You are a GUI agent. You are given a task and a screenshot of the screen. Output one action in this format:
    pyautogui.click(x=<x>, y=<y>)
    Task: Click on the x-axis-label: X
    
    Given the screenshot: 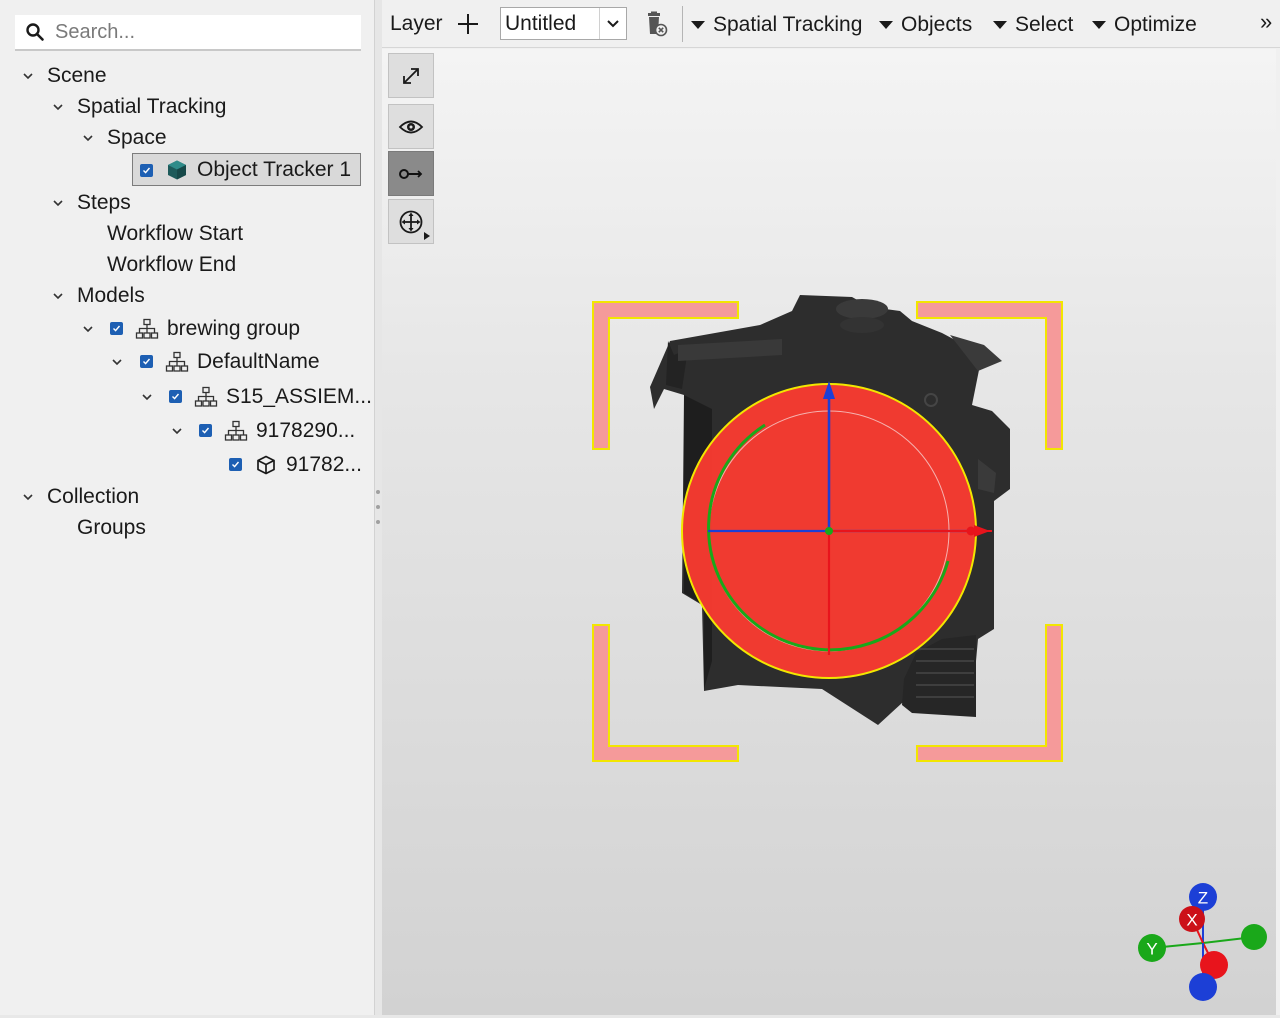 What is the action you would take?
    pyautogui.click(x=1191, y=920)
    